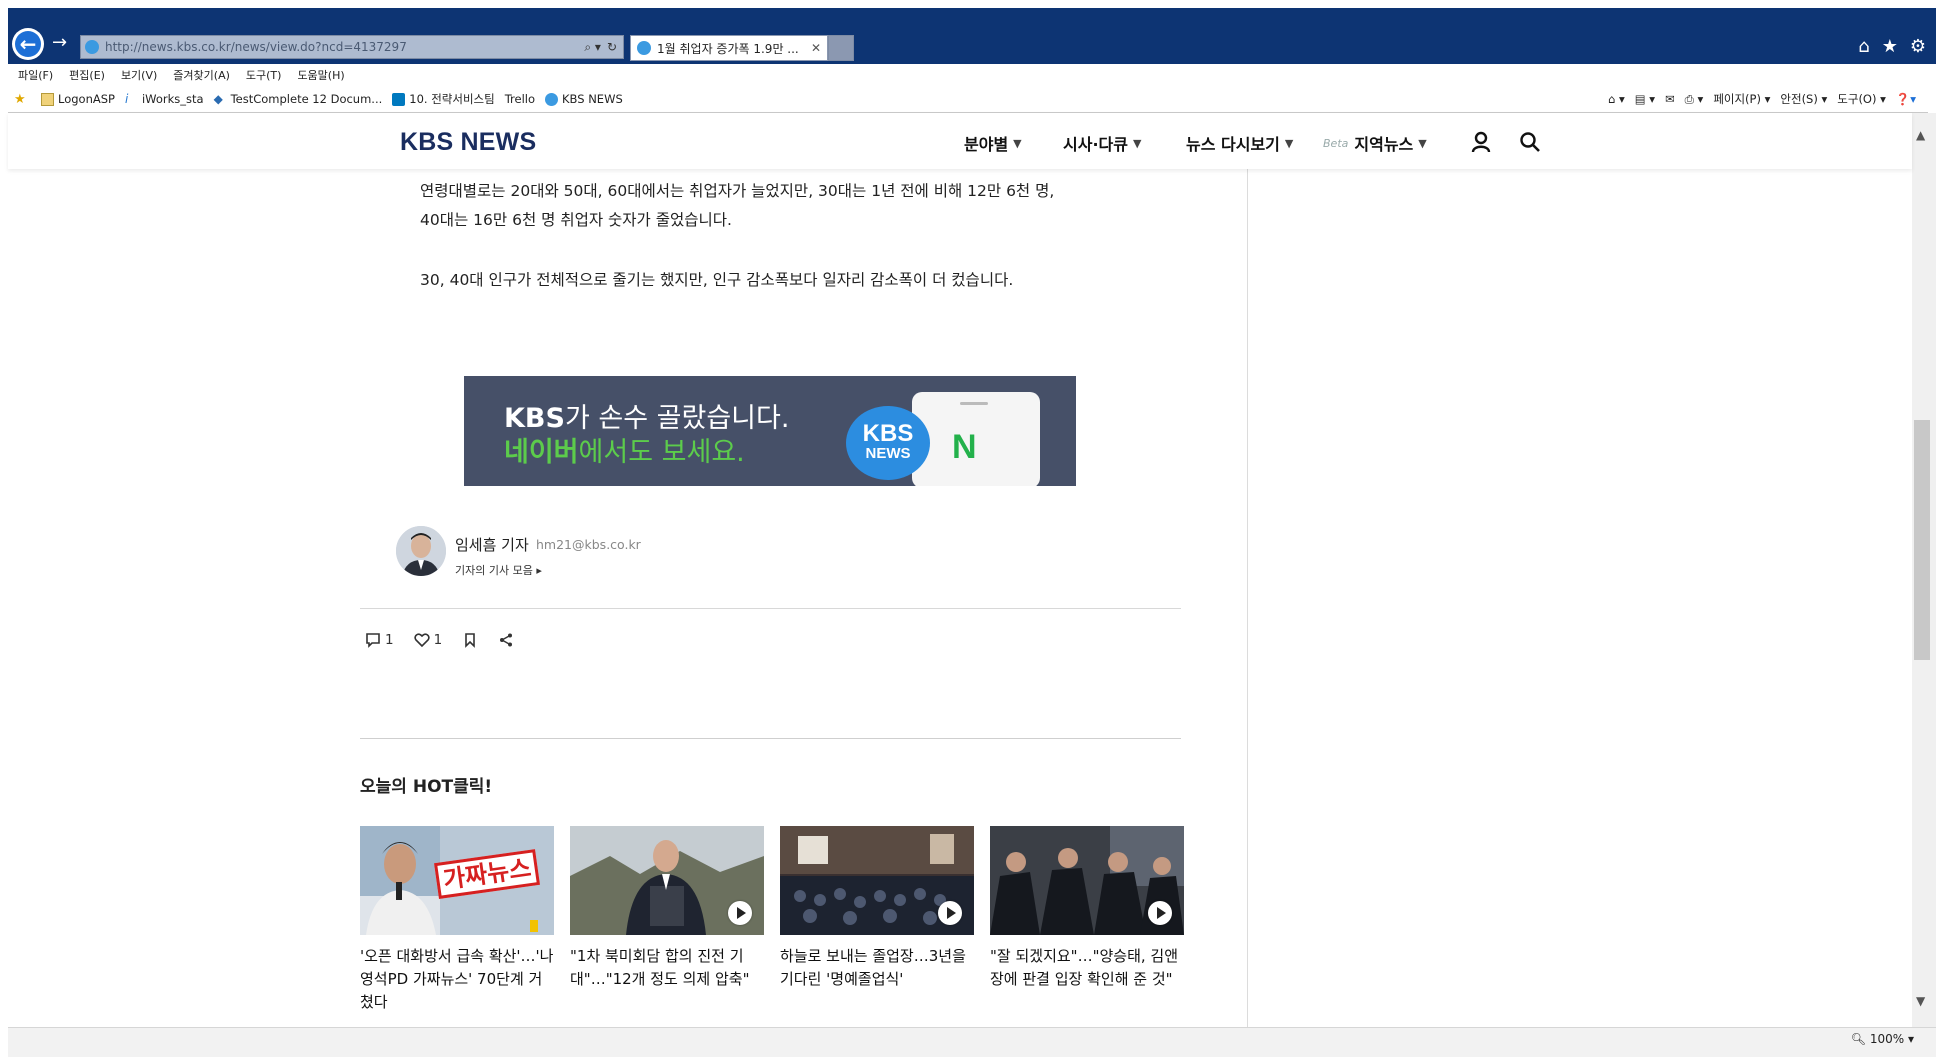  I want to click on back-arrow-icon: ←, so click(28, 44).